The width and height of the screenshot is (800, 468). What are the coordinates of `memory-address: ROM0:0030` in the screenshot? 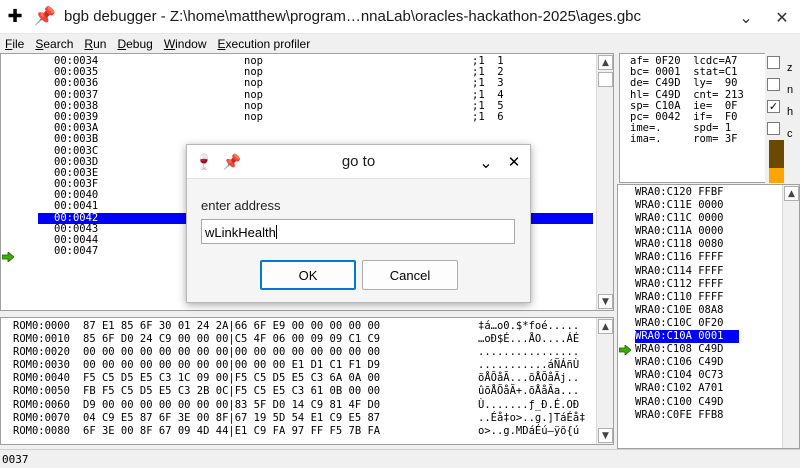 It's located at (41, 365).